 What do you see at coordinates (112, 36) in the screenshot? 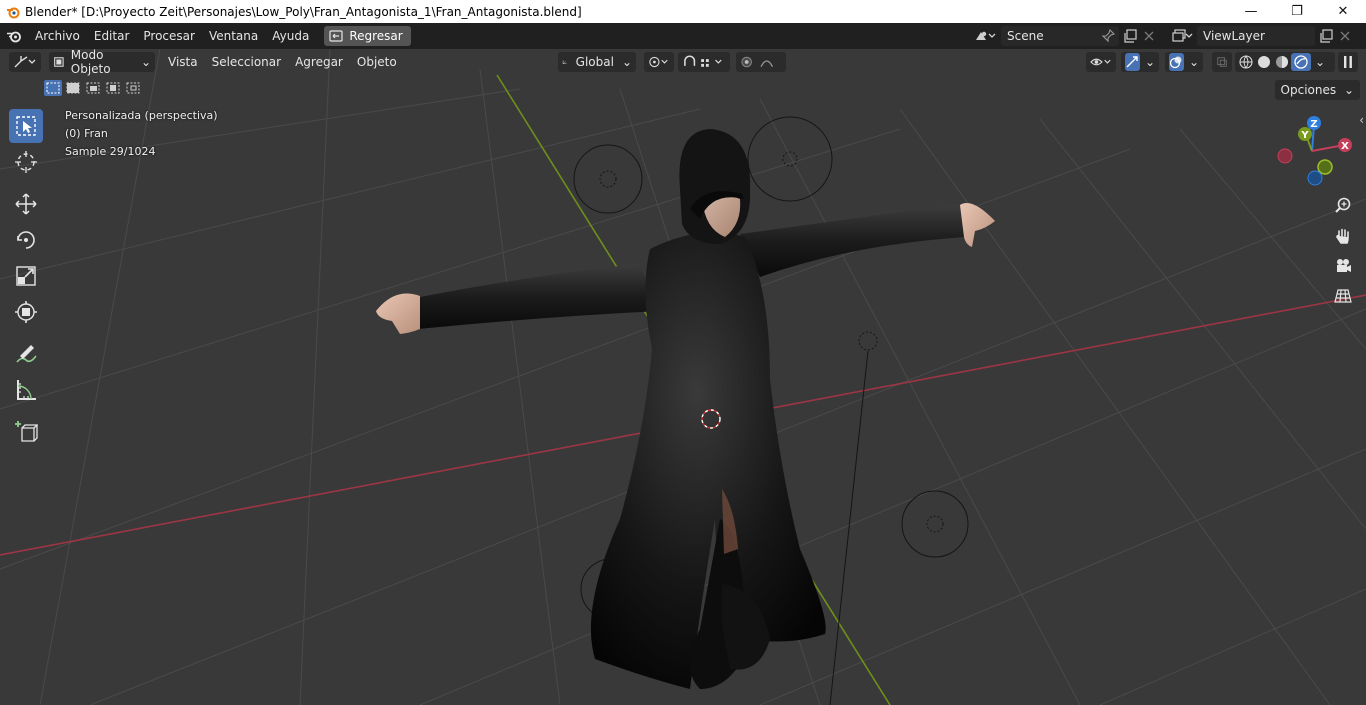
I see `menu-editar: Editar` at bounding box center [112, 36].